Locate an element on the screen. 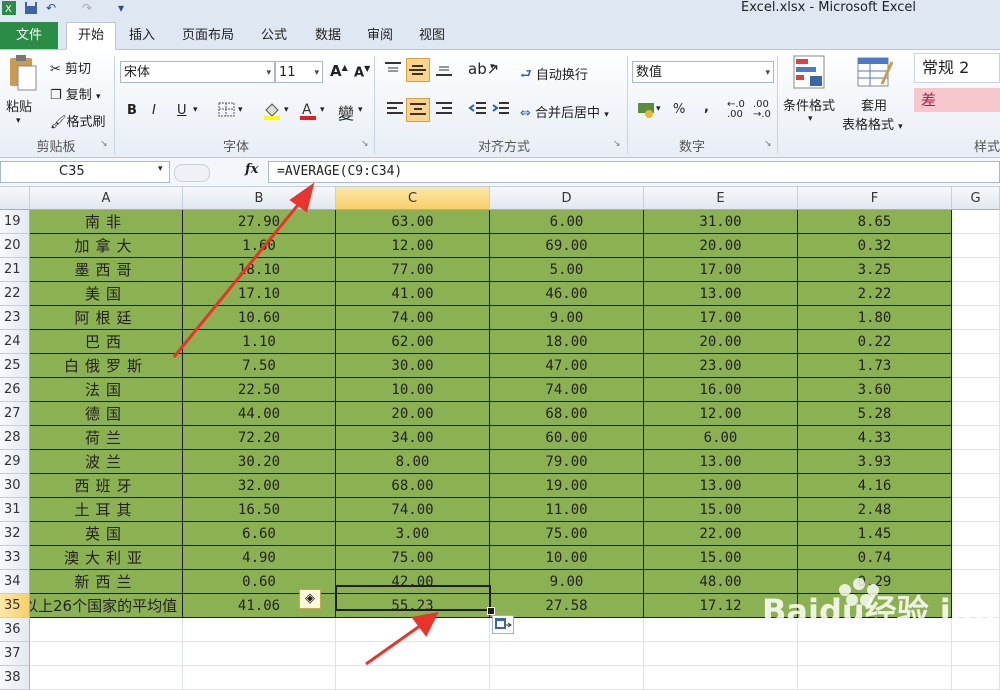 The image size is (1000, 690). cell-d29: 79.00 is located at coordinates (567, 462).